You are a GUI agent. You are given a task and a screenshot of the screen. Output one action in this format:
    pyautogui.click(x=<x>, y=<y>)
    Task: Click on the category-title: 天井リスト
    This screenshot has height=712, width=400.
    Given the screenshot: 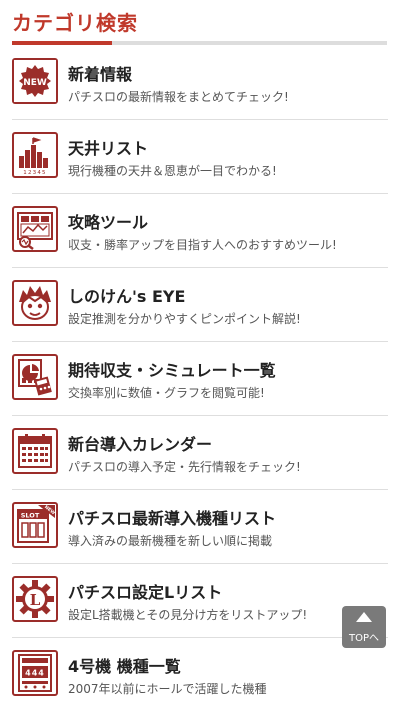 What is the action you would take?
    pyautogui.click(x=108, y=148)
    